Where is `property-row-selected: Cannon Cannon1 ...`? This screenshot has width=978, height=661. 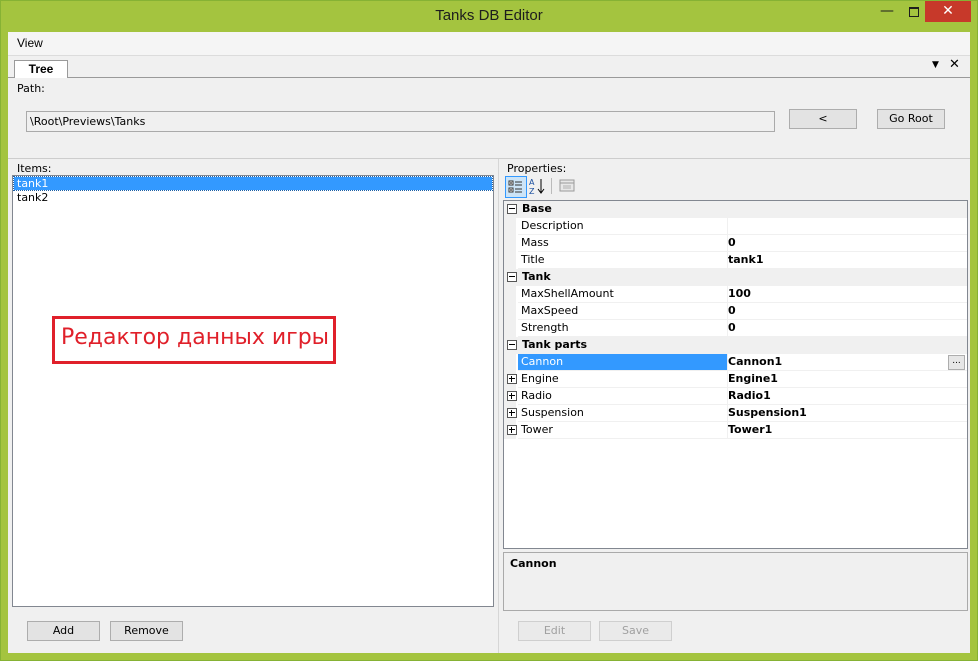
property-row-selected: Cannon Cannon1 ... is located at coordinates (735, 362).